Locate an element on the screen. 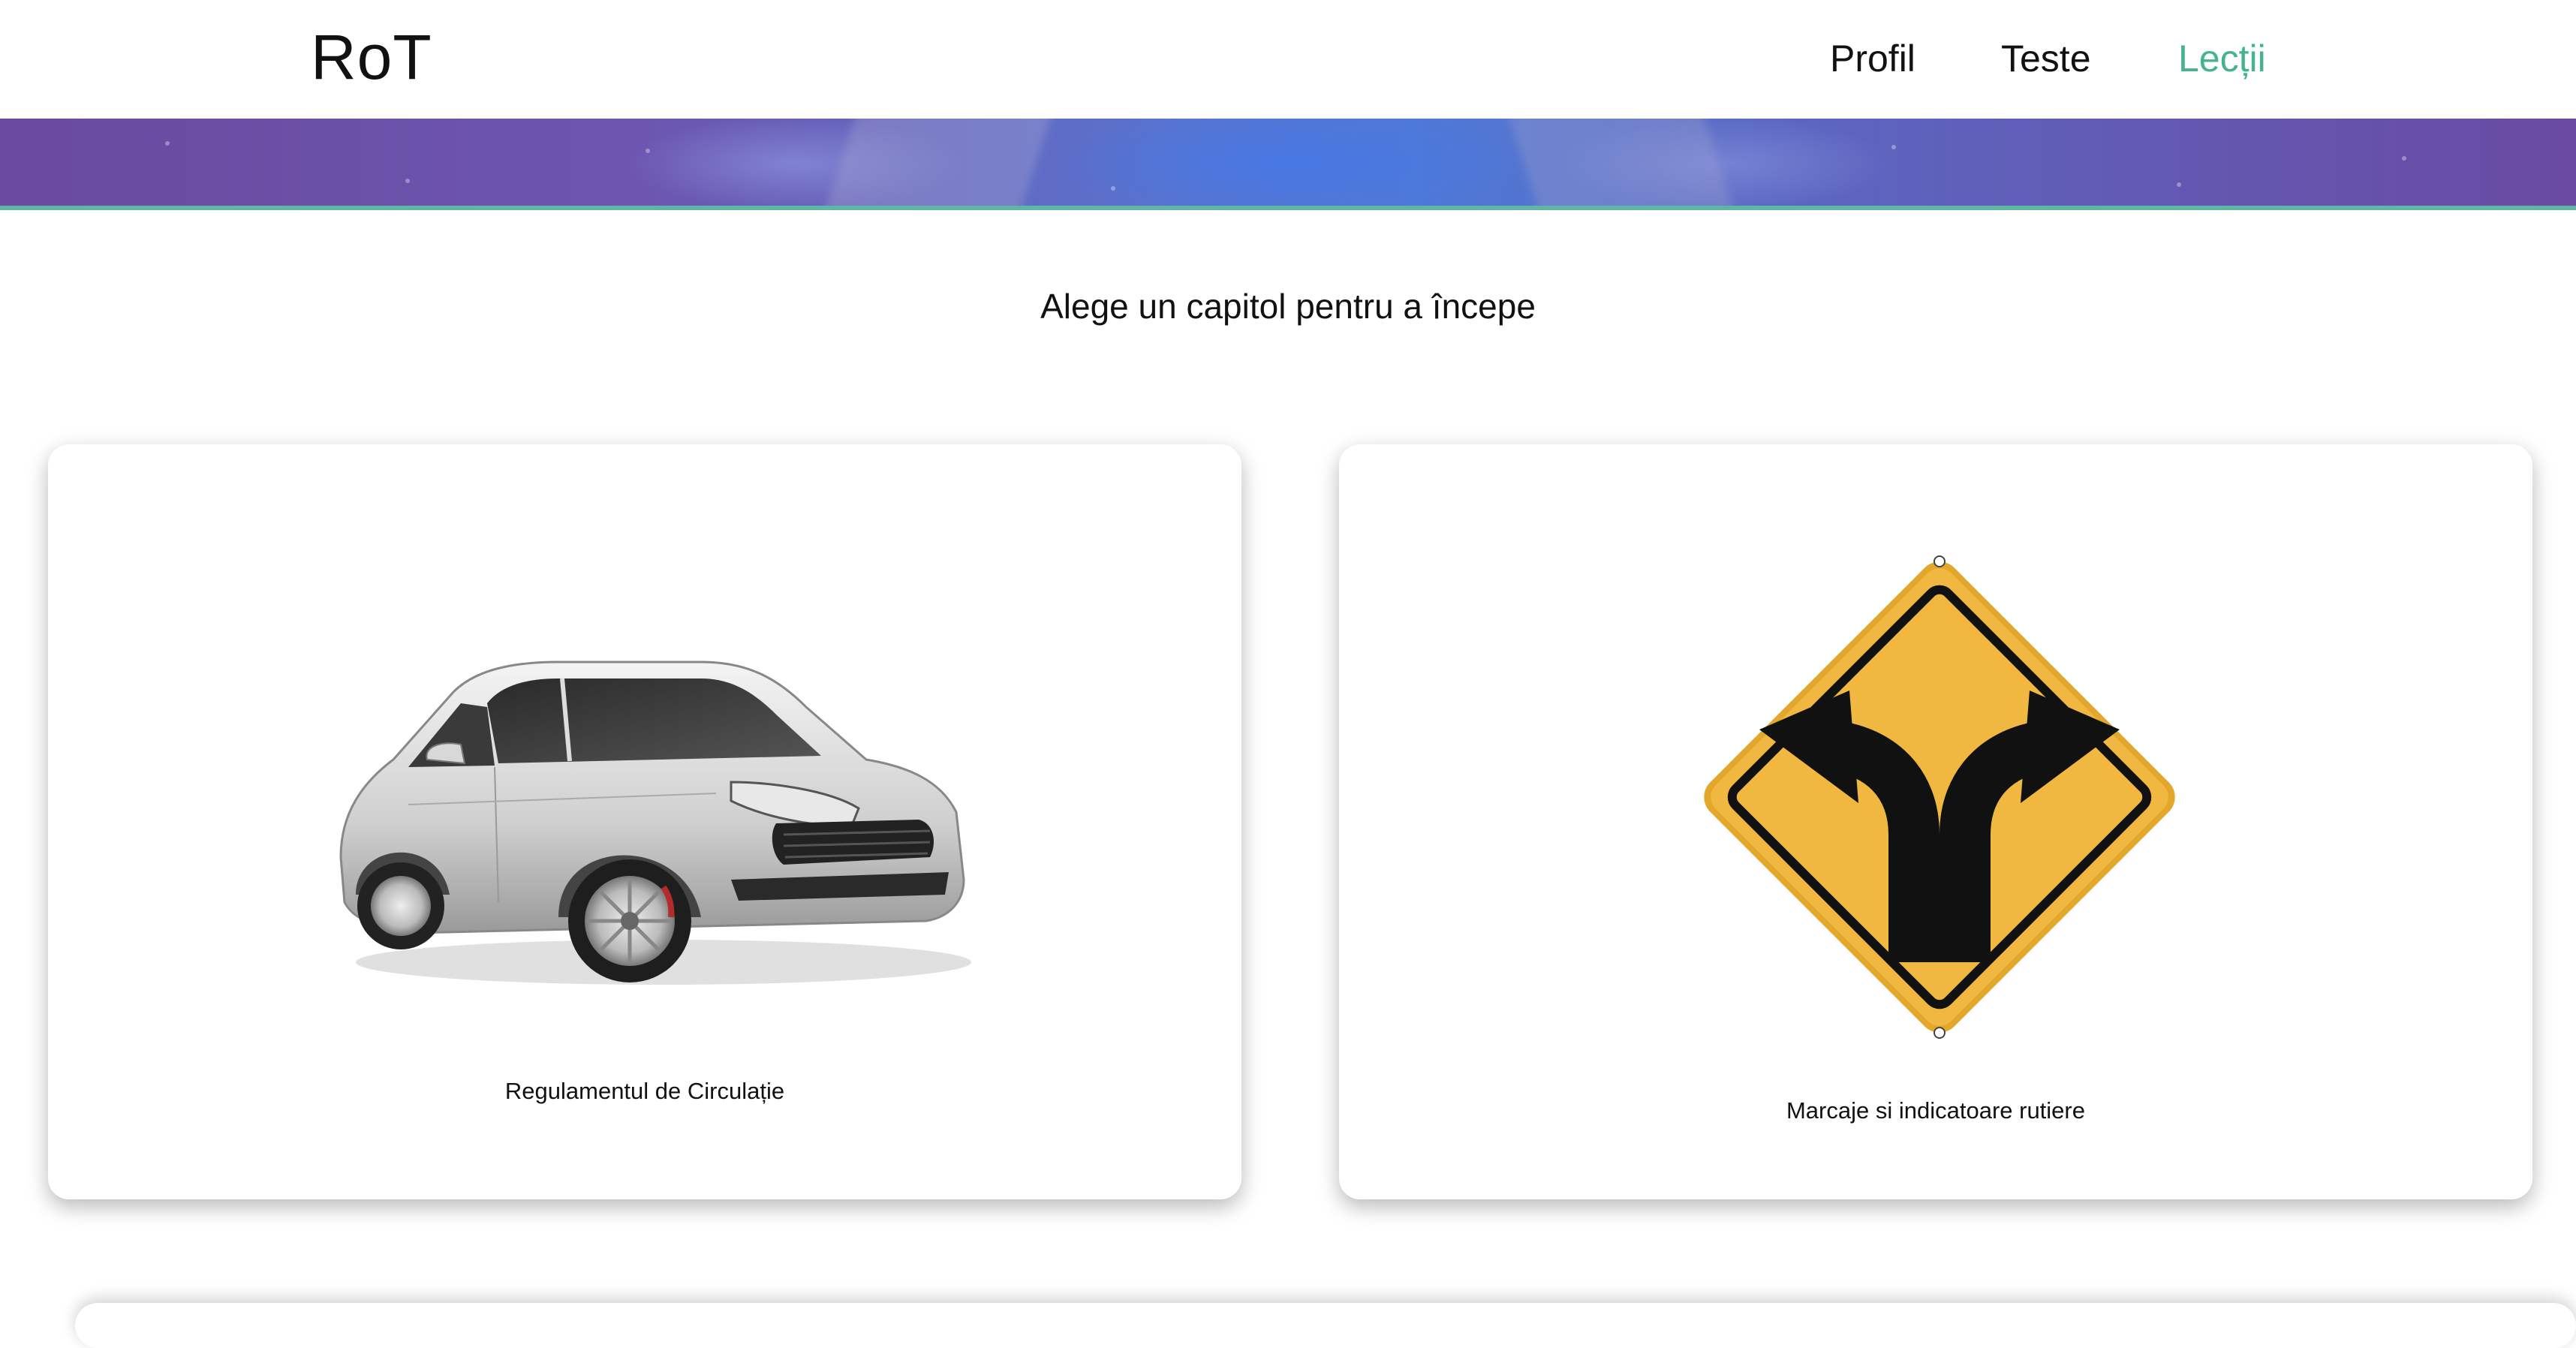 This screenshot has height=1348, width=2576. hero-banner is located at coordinates (1288, 164).